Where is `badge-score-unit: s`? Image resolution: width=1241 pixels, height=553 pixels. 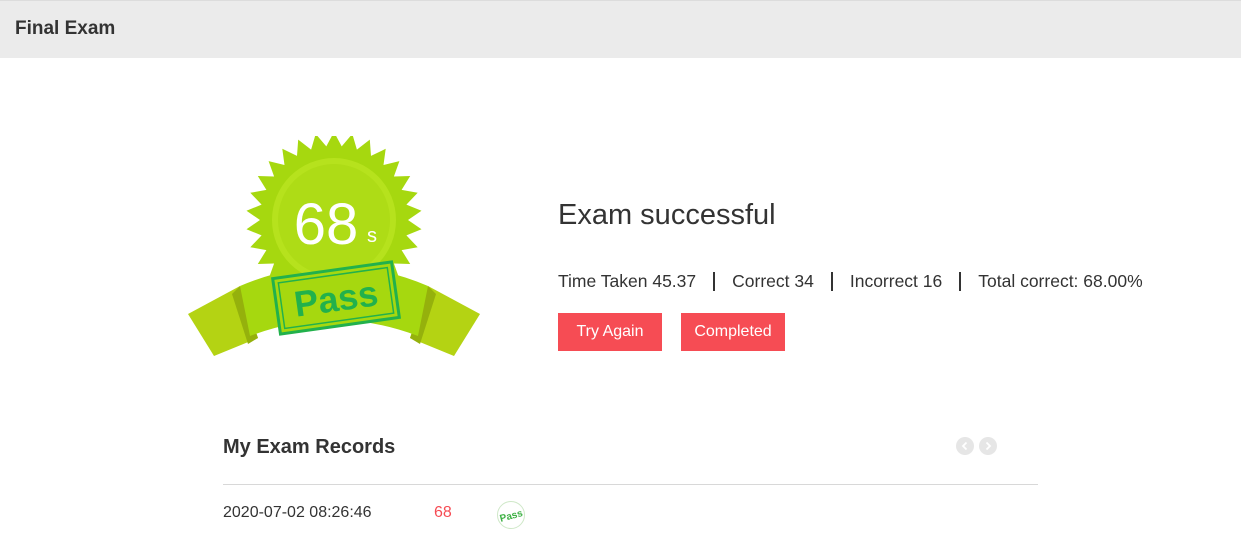
badge-score-unit: s is located at coordinates (372, 236).